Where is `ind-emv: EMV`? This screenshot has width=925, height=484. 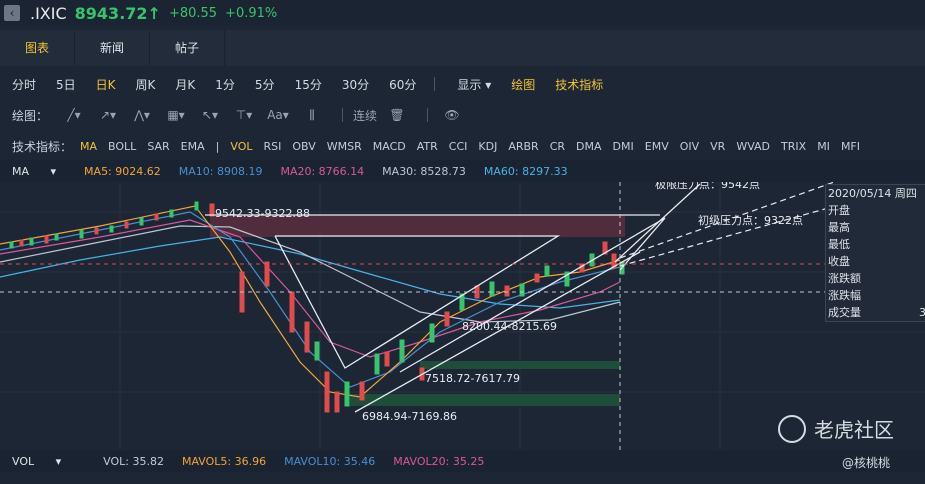 ind-emv: EMV is located at coordinates (657, 146).